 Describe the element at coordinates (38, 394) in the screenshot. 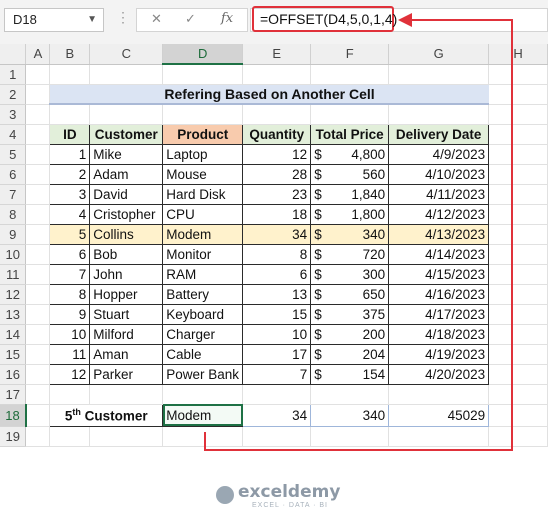

I see `cell-a17` at that location.